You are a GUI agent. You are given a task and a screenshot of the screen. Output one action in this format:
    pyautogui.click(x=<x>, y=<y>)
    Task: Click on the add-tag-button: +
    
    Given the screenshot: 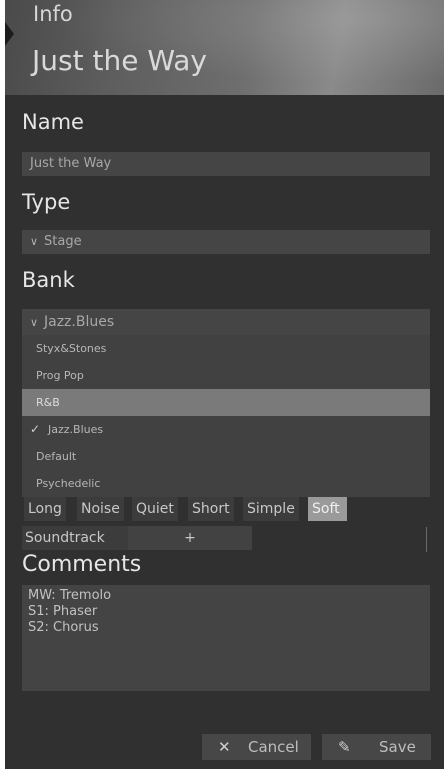 What is the action you would take?
    pyautogui.click(x=190, y=538)
    